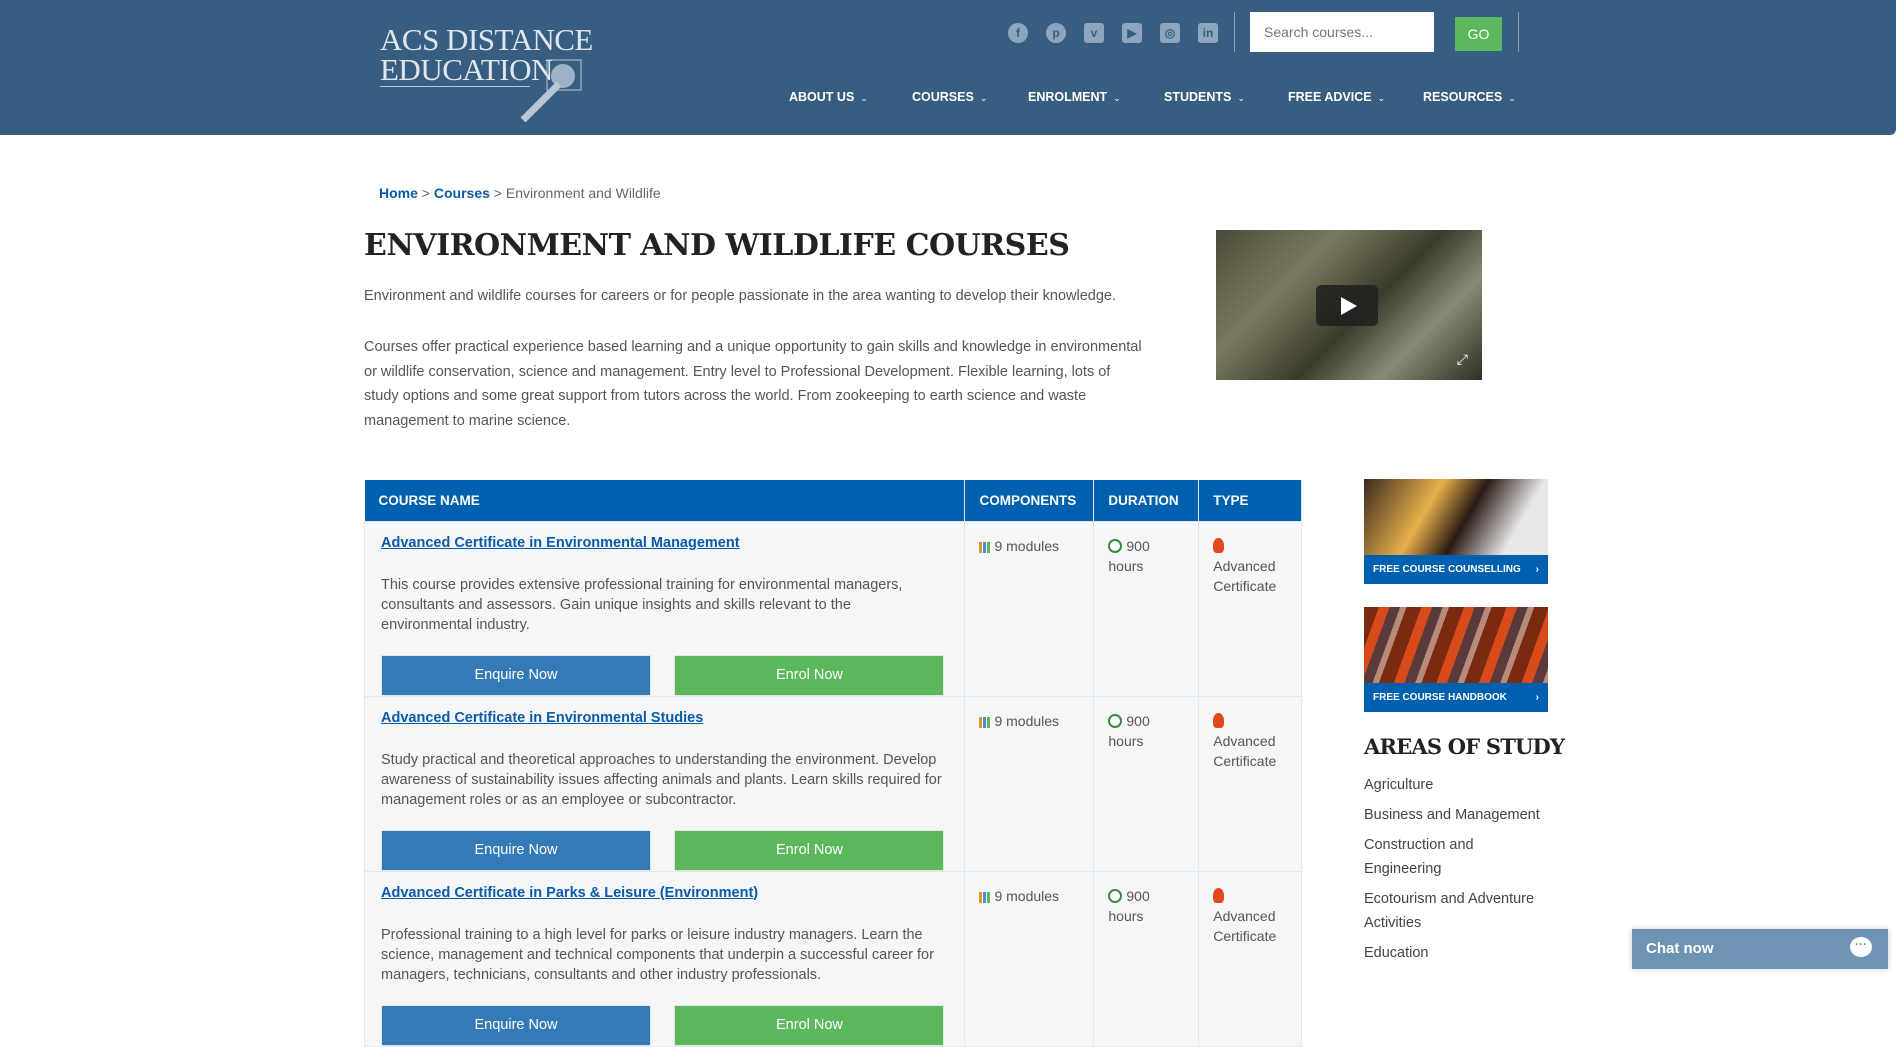 The image size is (1901, 1047). I want to click on breadcrumb-home: Home, so click(398, 193).